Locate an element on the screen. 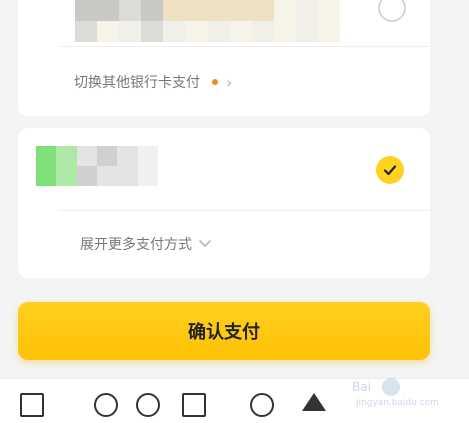 This screenshot has width=469, height=423. baidu-watermark: Bai jingyan.baidu.com is located at coordinates (407, 393).